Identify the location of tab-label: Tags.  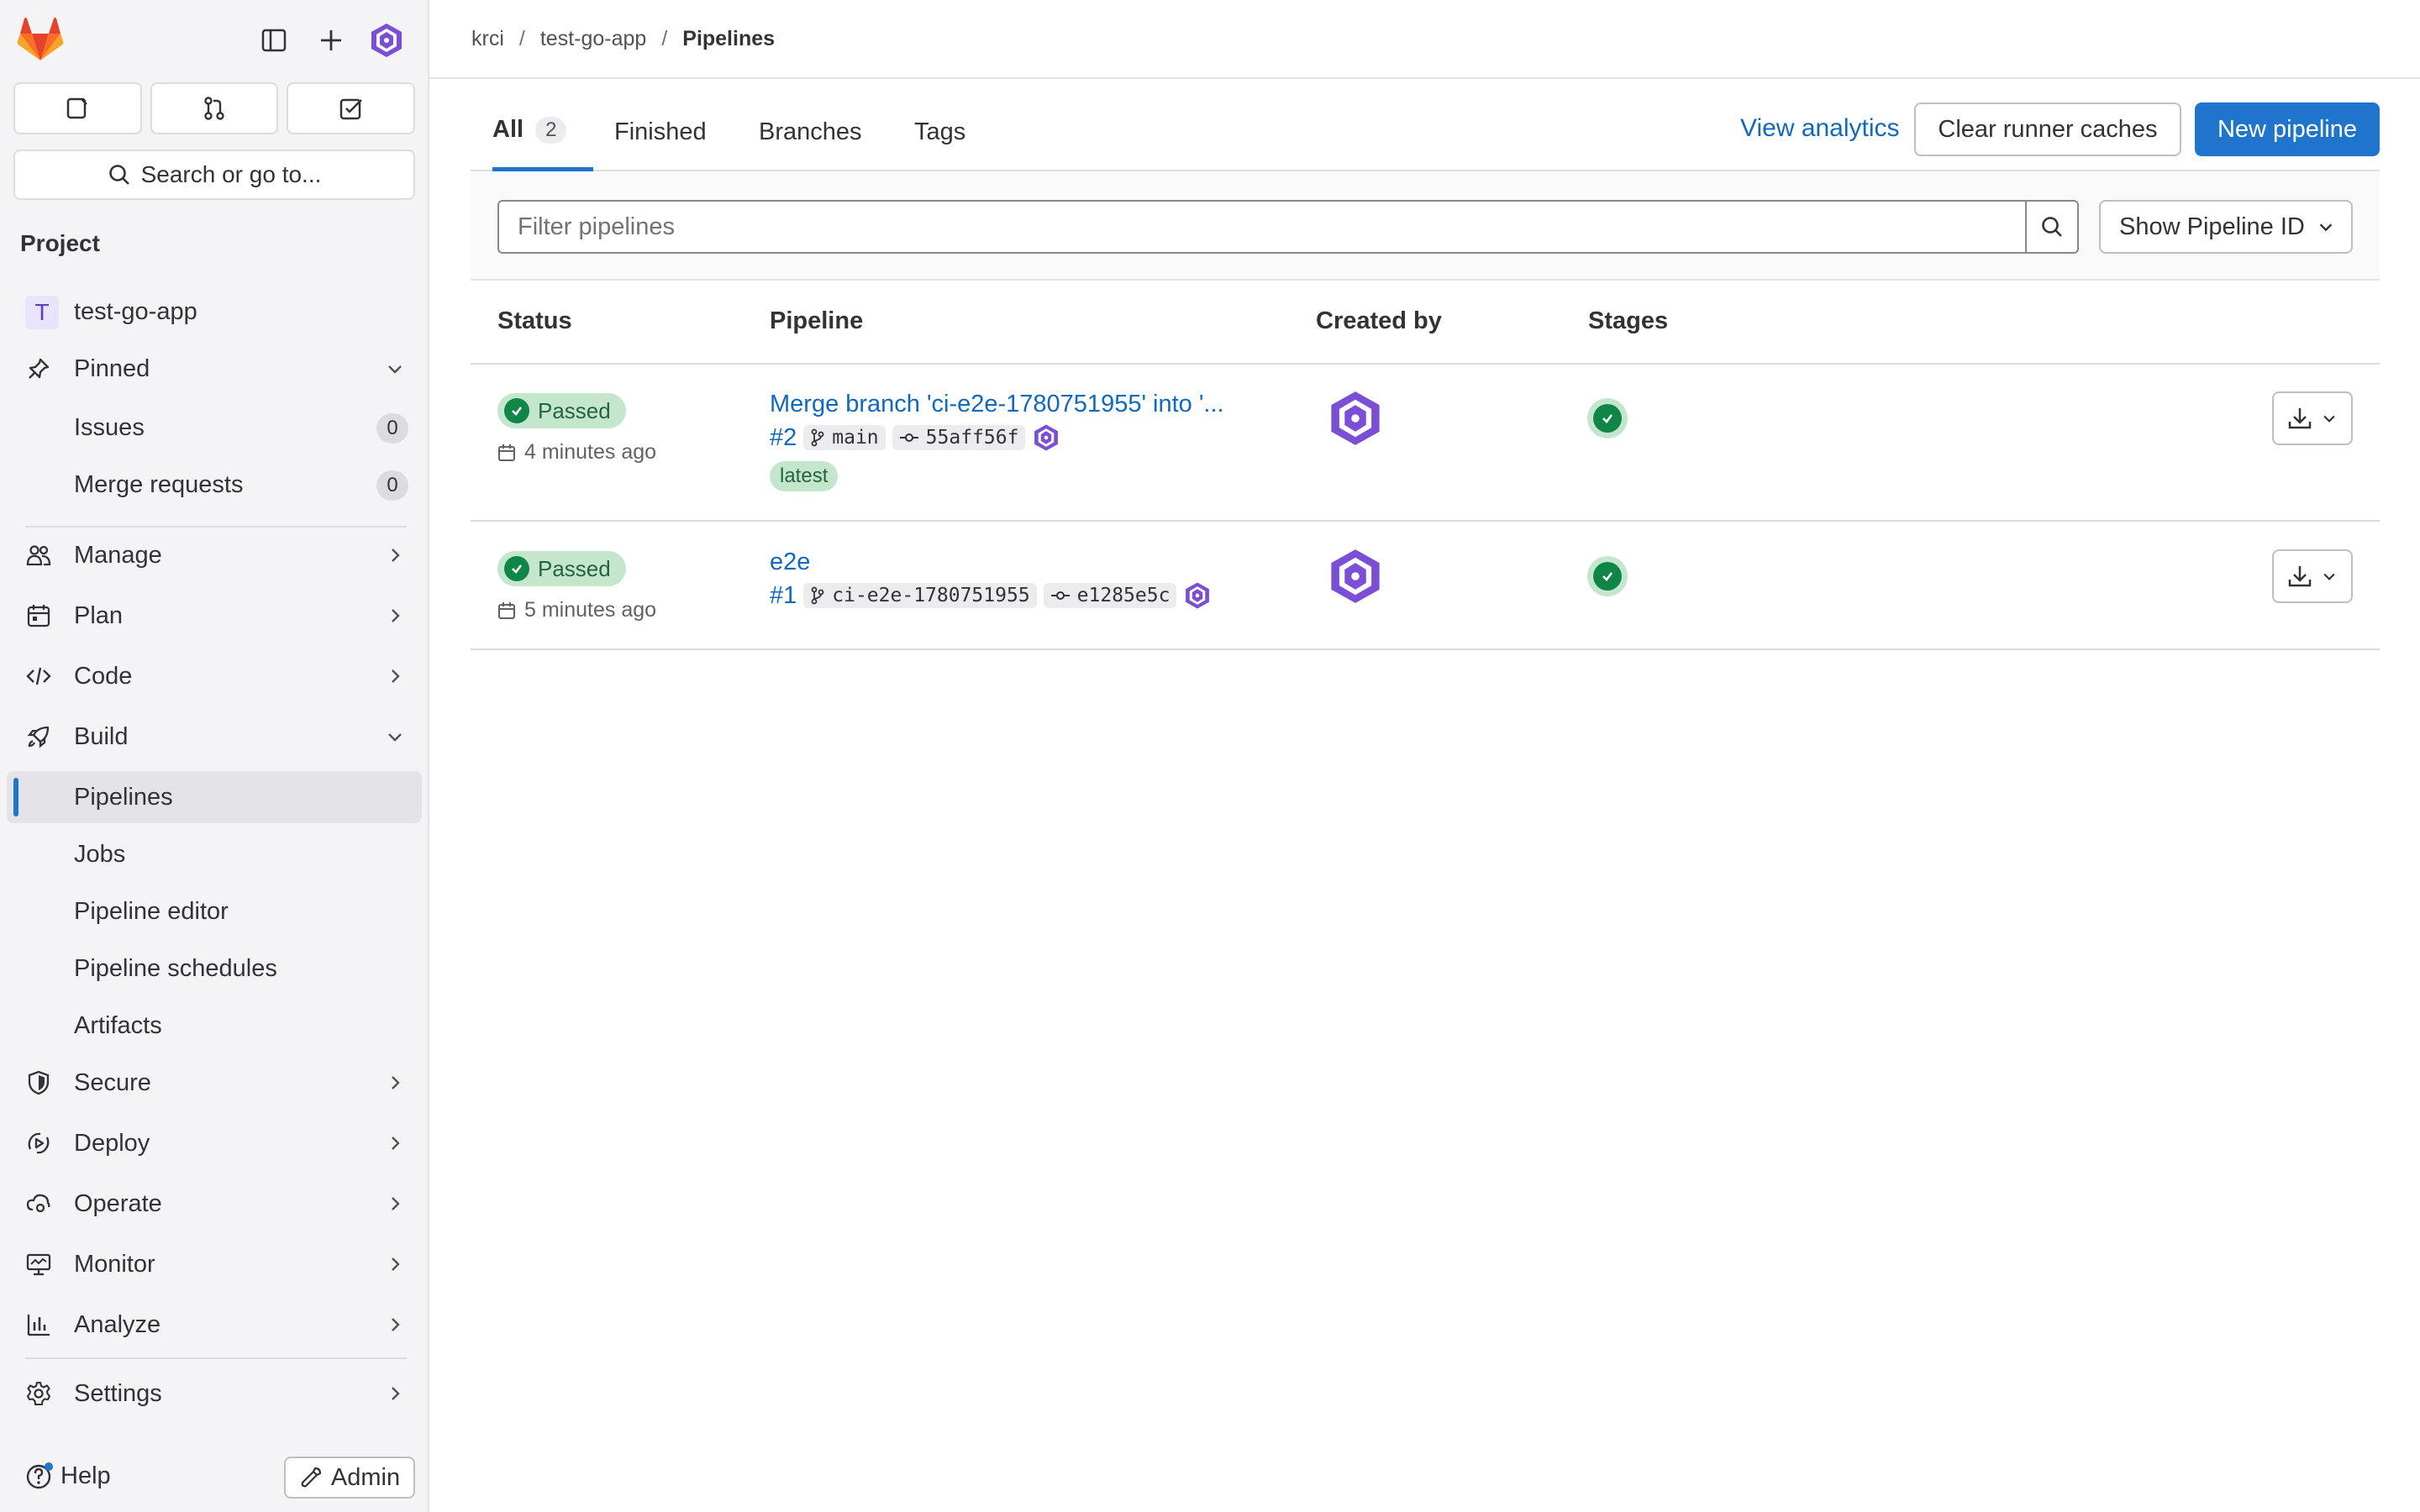
(940, 131).